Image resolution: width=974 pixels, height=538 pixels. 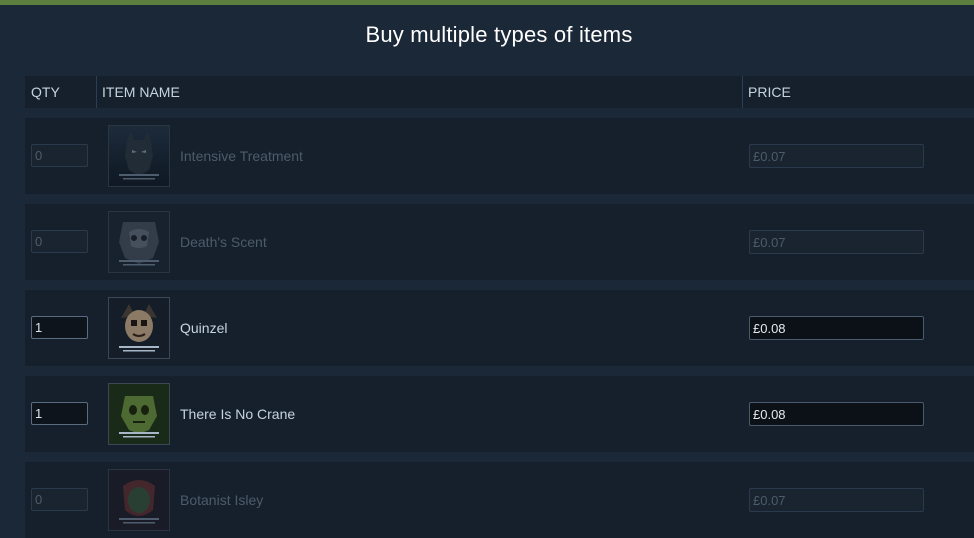 What do you see at coordinates (499, 414) in the screenshot?
I see `table-row: There Is No Crane` at bounding box center [499, 414].